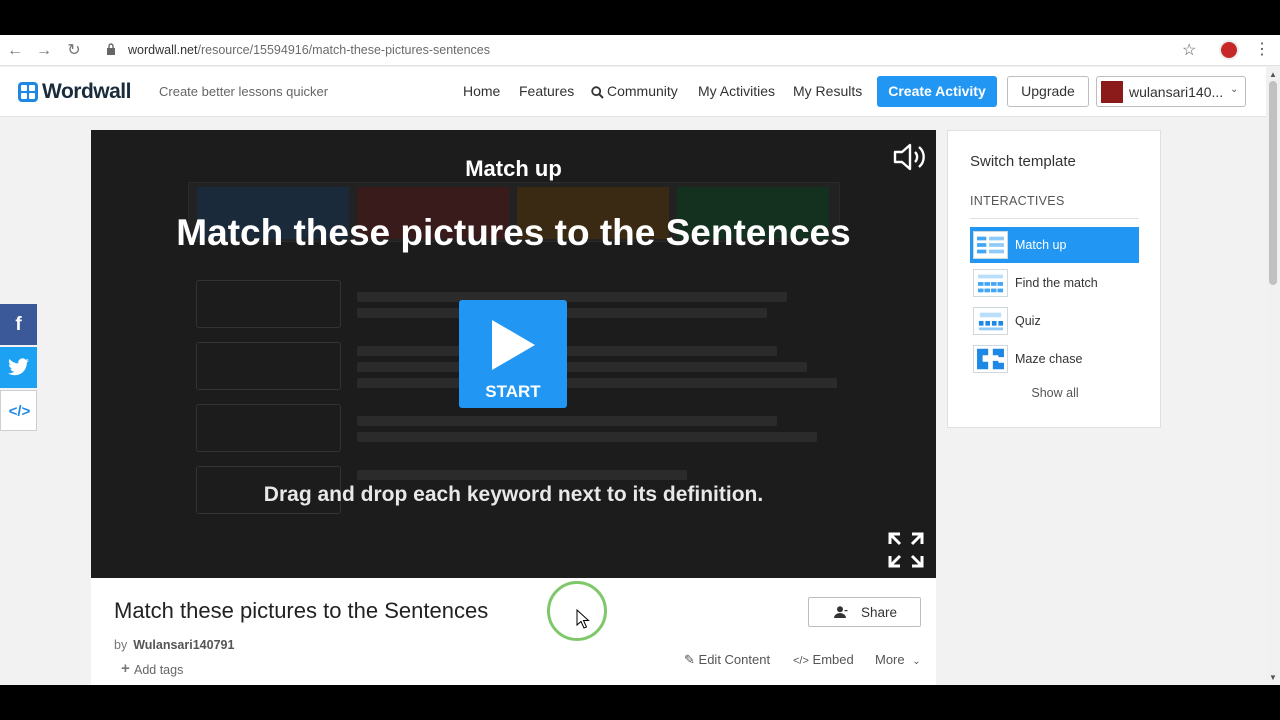 Image resolution: width=1280 pixels, height=720 pixels. Describe the element at coordinates (1229, 50) in the screenshot. I see `browser-profile-avatar` at that location.